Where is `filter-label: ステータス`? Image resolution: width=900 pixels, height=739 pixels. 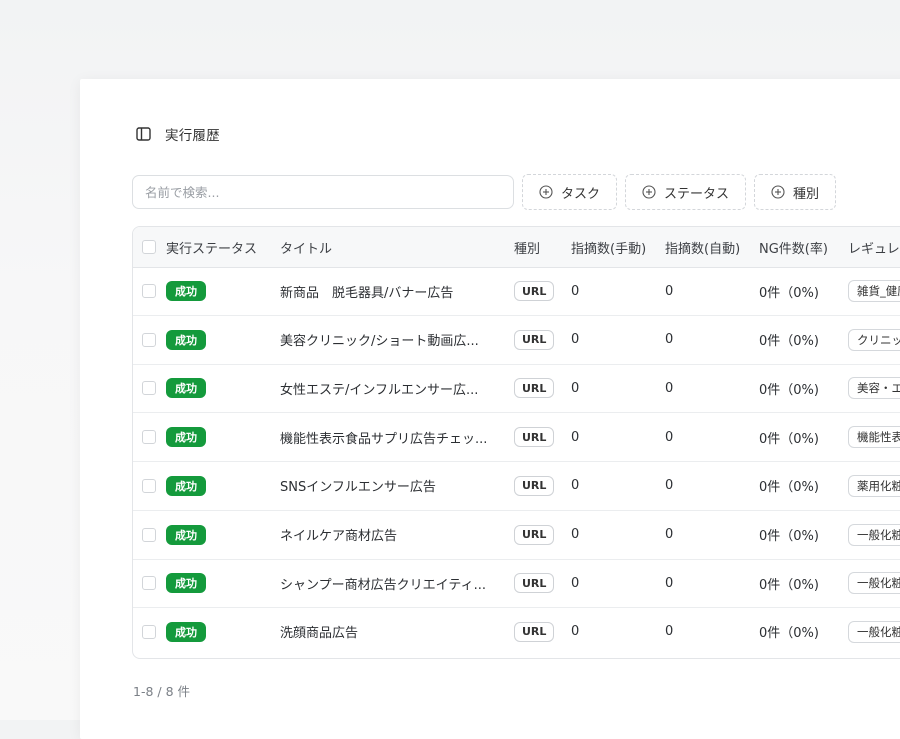 filter-label: ステータス is located at coordinates (697, 194).